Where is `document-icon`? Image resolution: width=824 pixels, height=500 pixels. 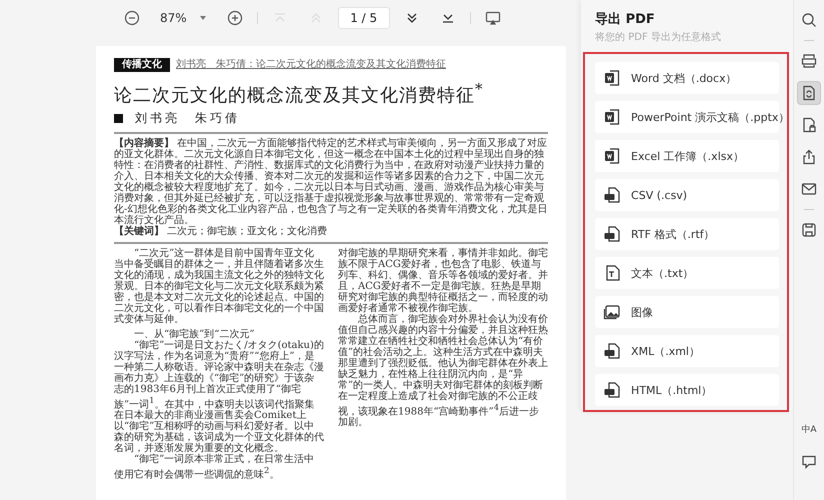 document-icon is located at coordinates (612, 78).